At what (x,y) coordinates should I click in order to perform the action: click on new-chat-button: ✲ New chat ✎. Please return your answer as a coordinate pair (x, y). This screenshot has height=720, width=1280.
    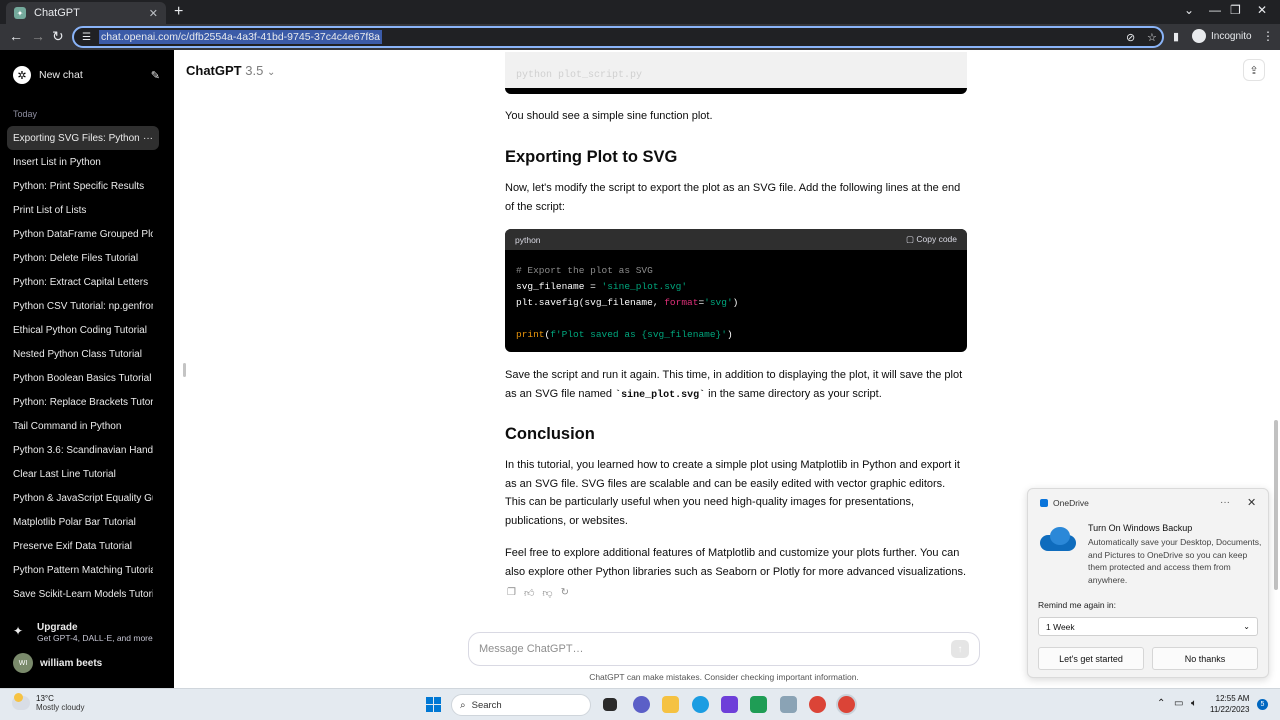
    Looking at the image, I should click on (85, 75).